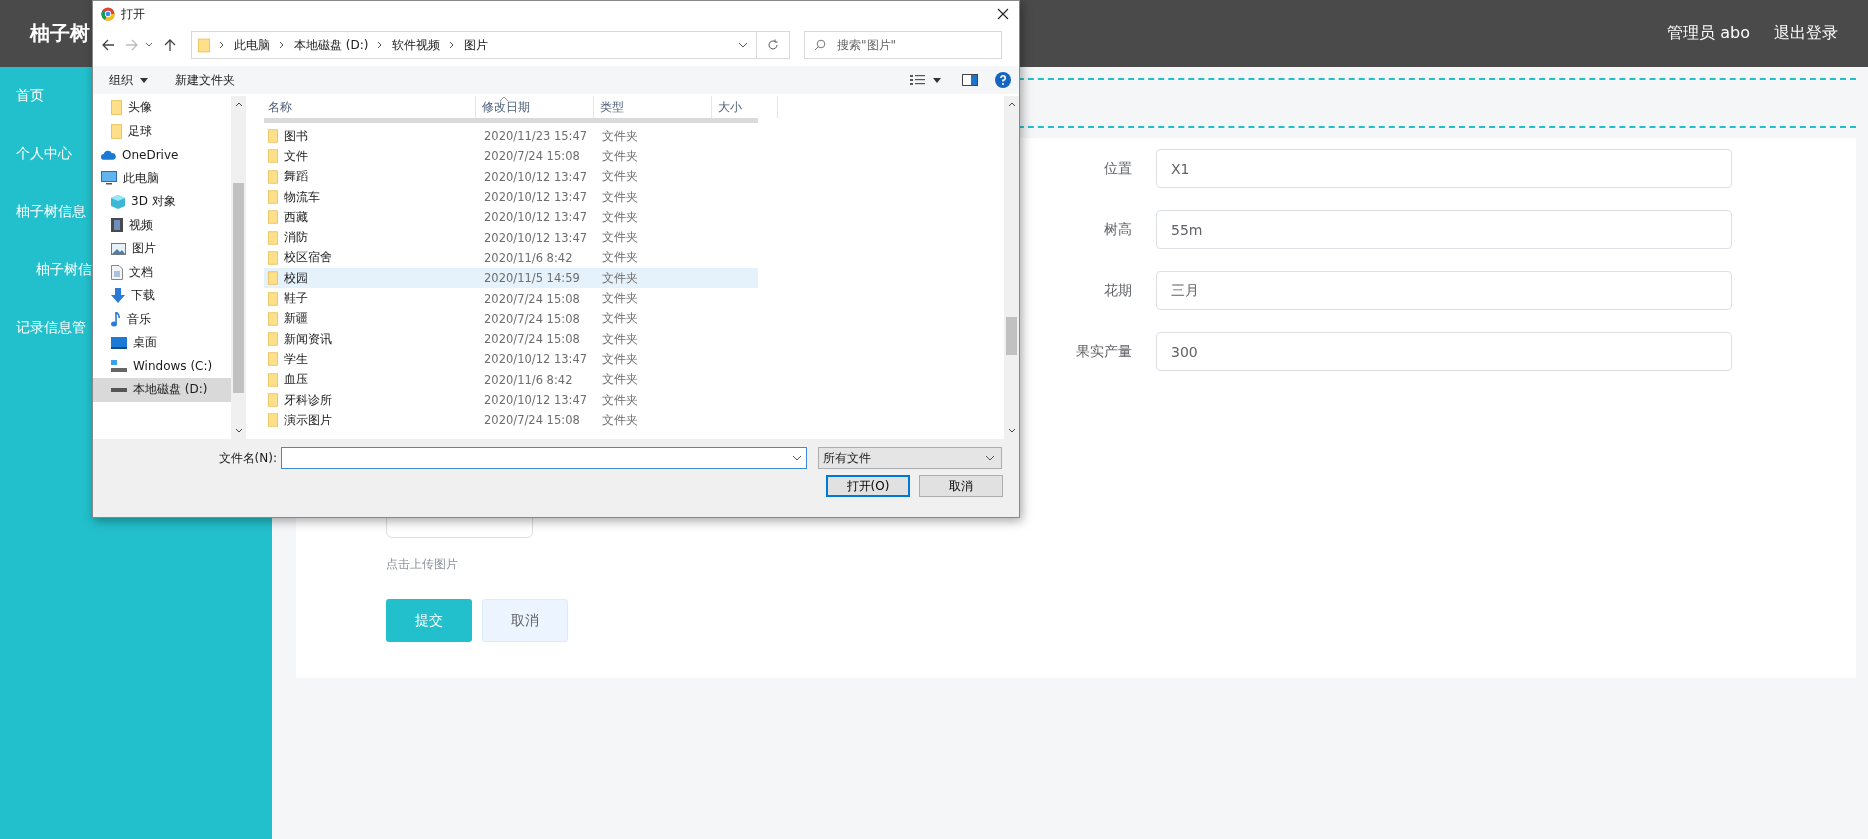  Describe the element at coordinates (162, 343) in the screenshot. I see `navigation-item: 桌面` at that location.